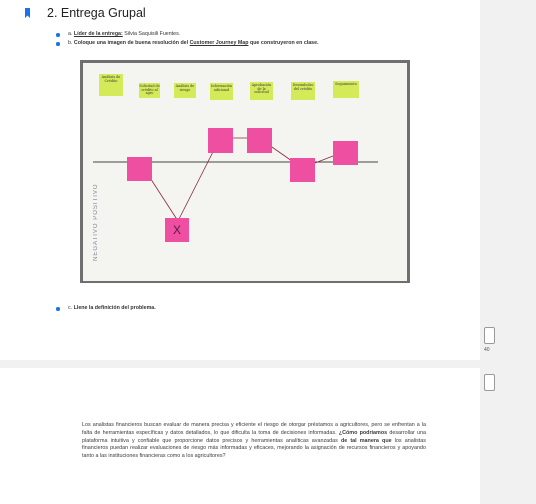 This screenshot has width=536, height=504. What do you see at coordinates (219, 43) in the screenshot?
I see `item-b-link: Customer Journey Map` at bounding box center [219, 43].